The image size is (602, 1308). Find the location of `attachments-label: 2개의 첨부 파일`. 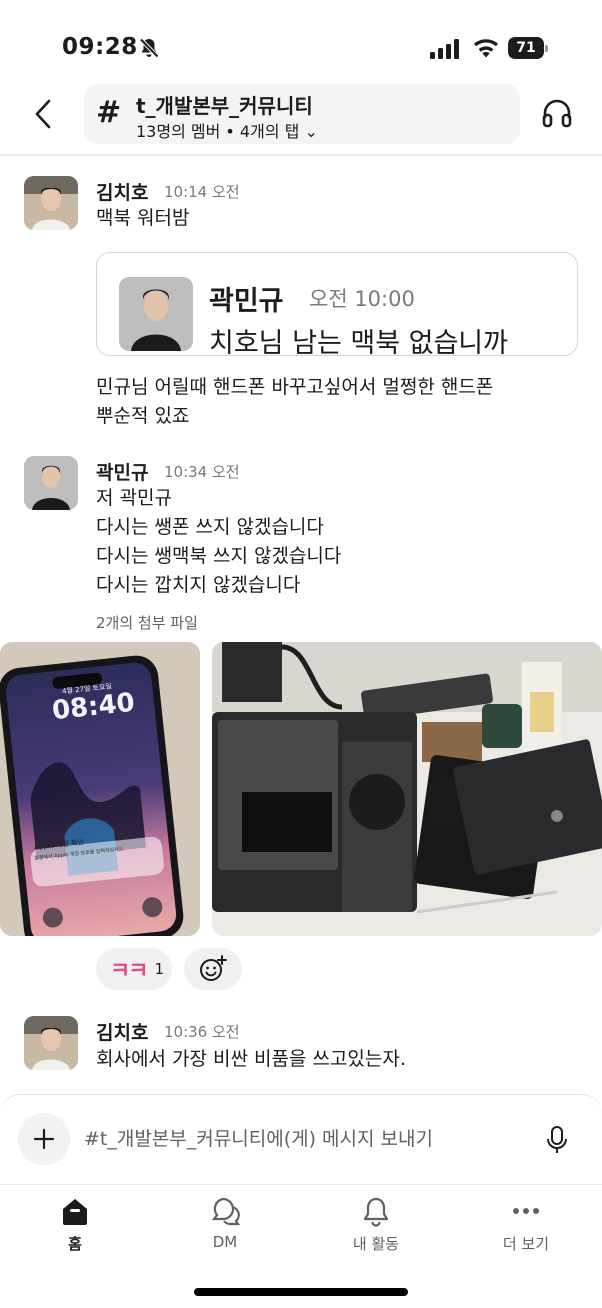

attachments-label: 2개의 첨부 파일 is located at coordinates (147, 623).